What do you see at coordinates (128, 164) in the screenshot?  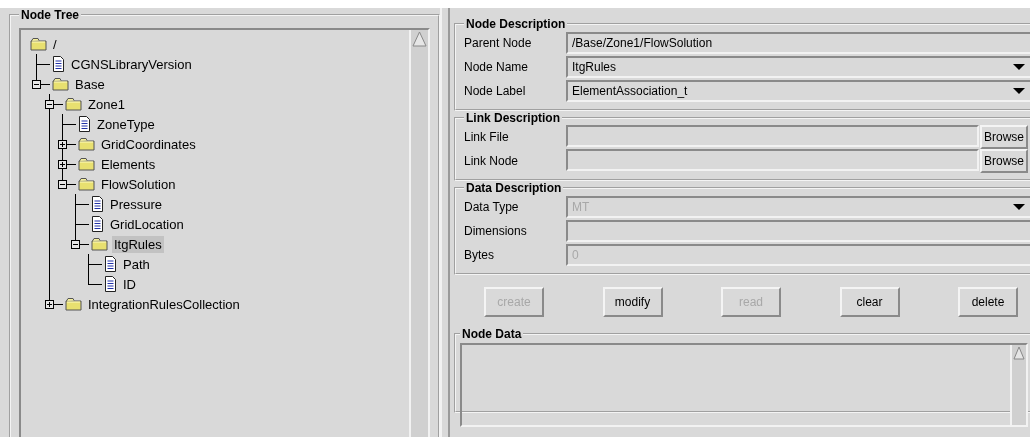 I see `tree-item: Elements` at bounding box center [128, 164].